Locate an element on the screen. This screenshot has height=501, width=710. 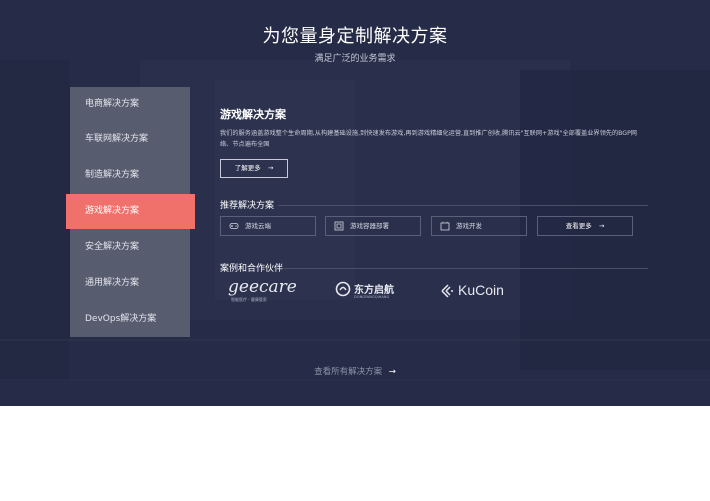
partner-tagline: DONGFANGQIHANG is located at coordinates (372, 297).